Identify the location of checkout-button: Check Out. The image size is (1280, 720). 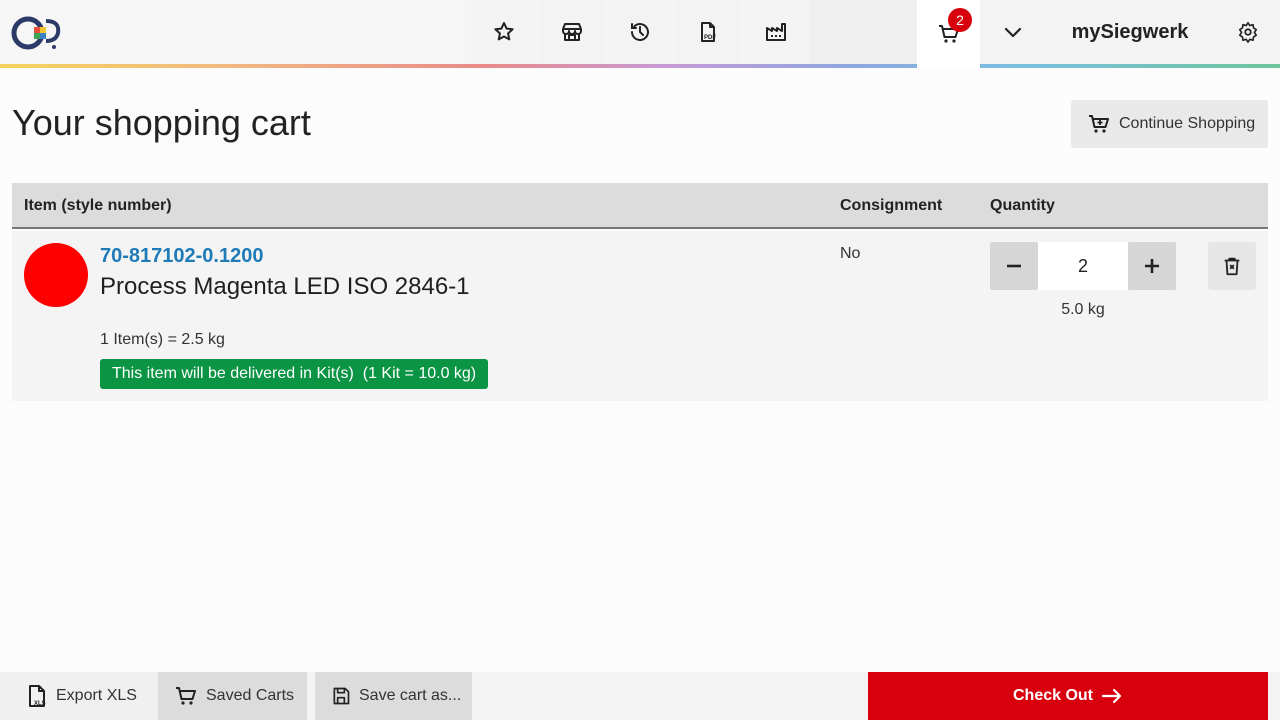
(1068, 696).